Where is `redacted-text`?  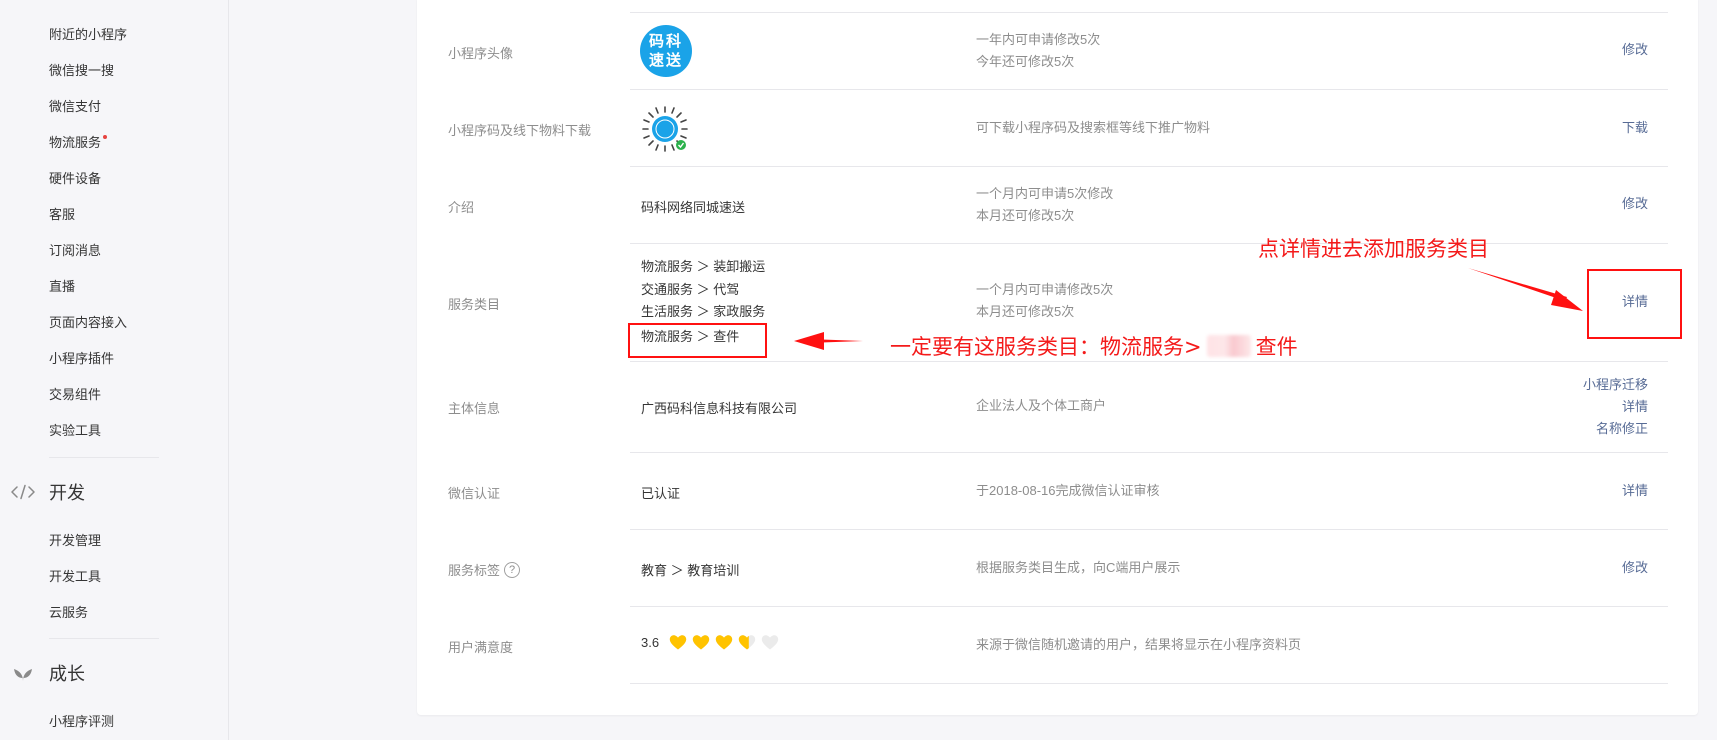 redacted-text is located at coordinates (1228, 346).